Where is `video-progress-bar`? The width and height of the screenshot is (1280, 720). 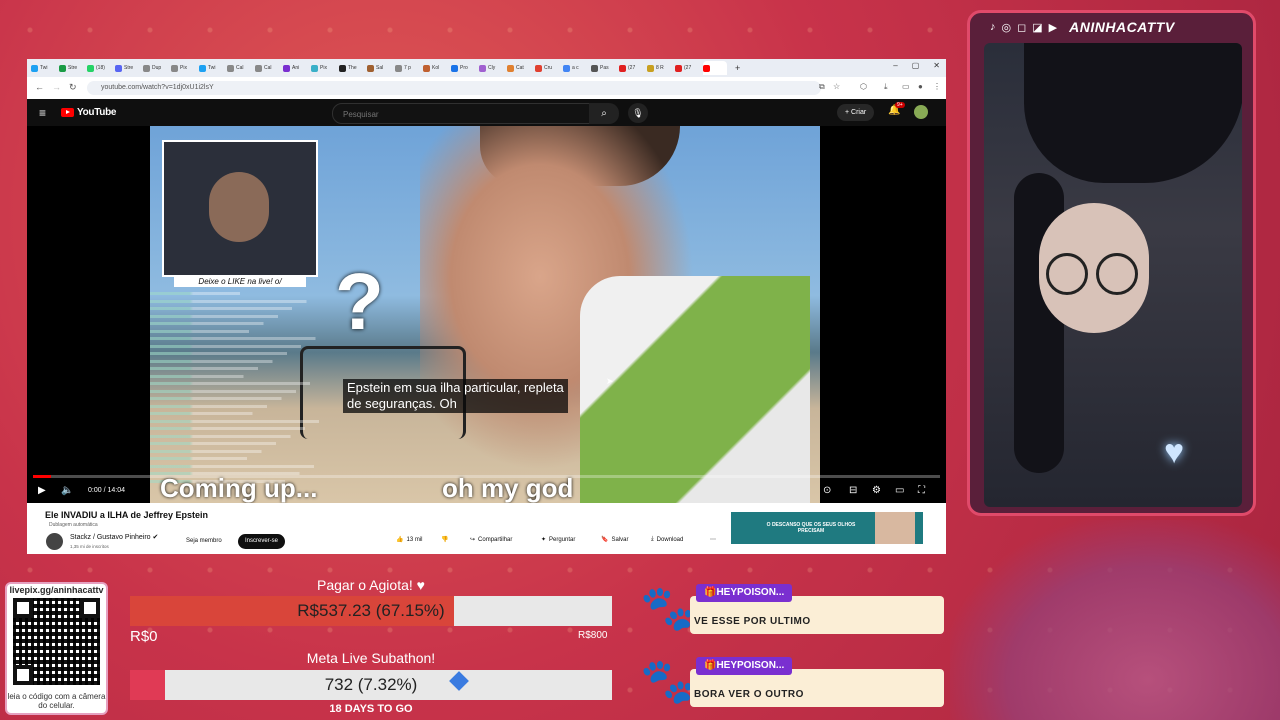
video-progress-bar is located at coordinates (486, 476).